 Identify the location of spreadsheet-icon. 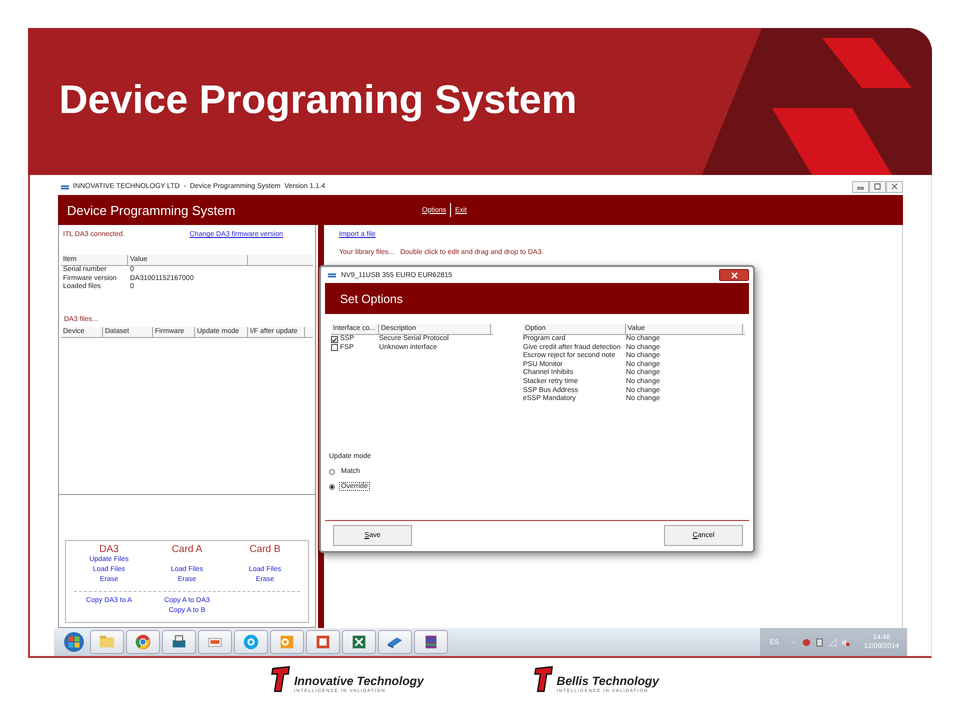
(359, 642).